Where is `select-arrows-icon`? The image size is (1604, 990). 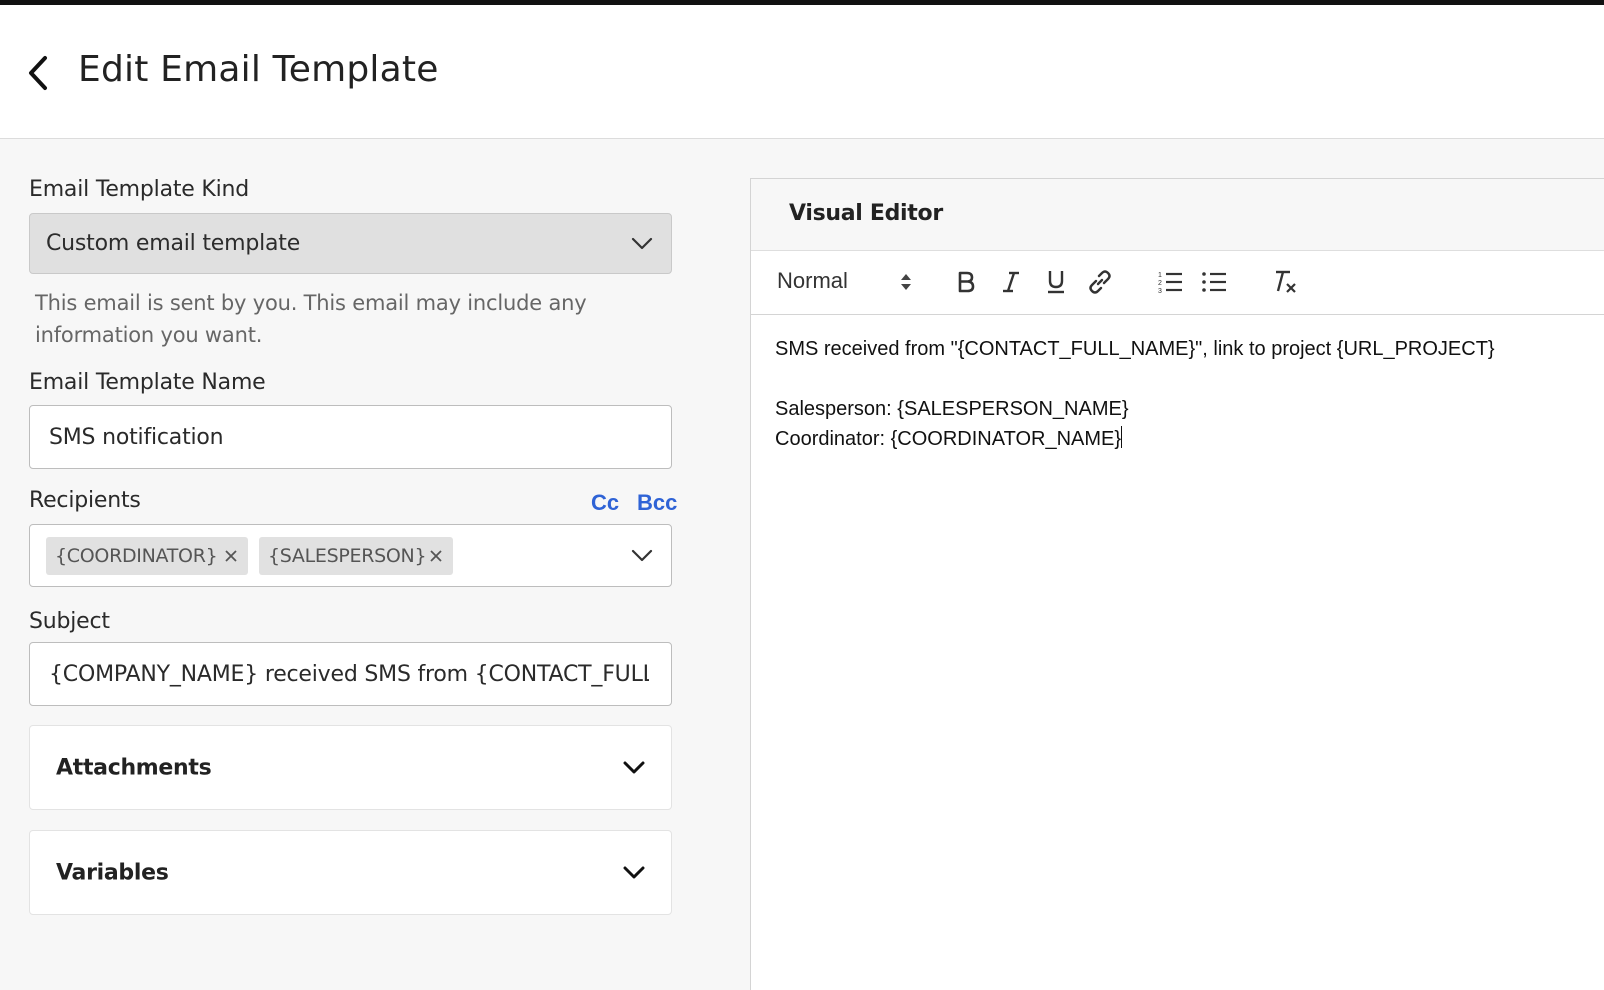 select-arrows-icon is located at coordinates (906, 282).